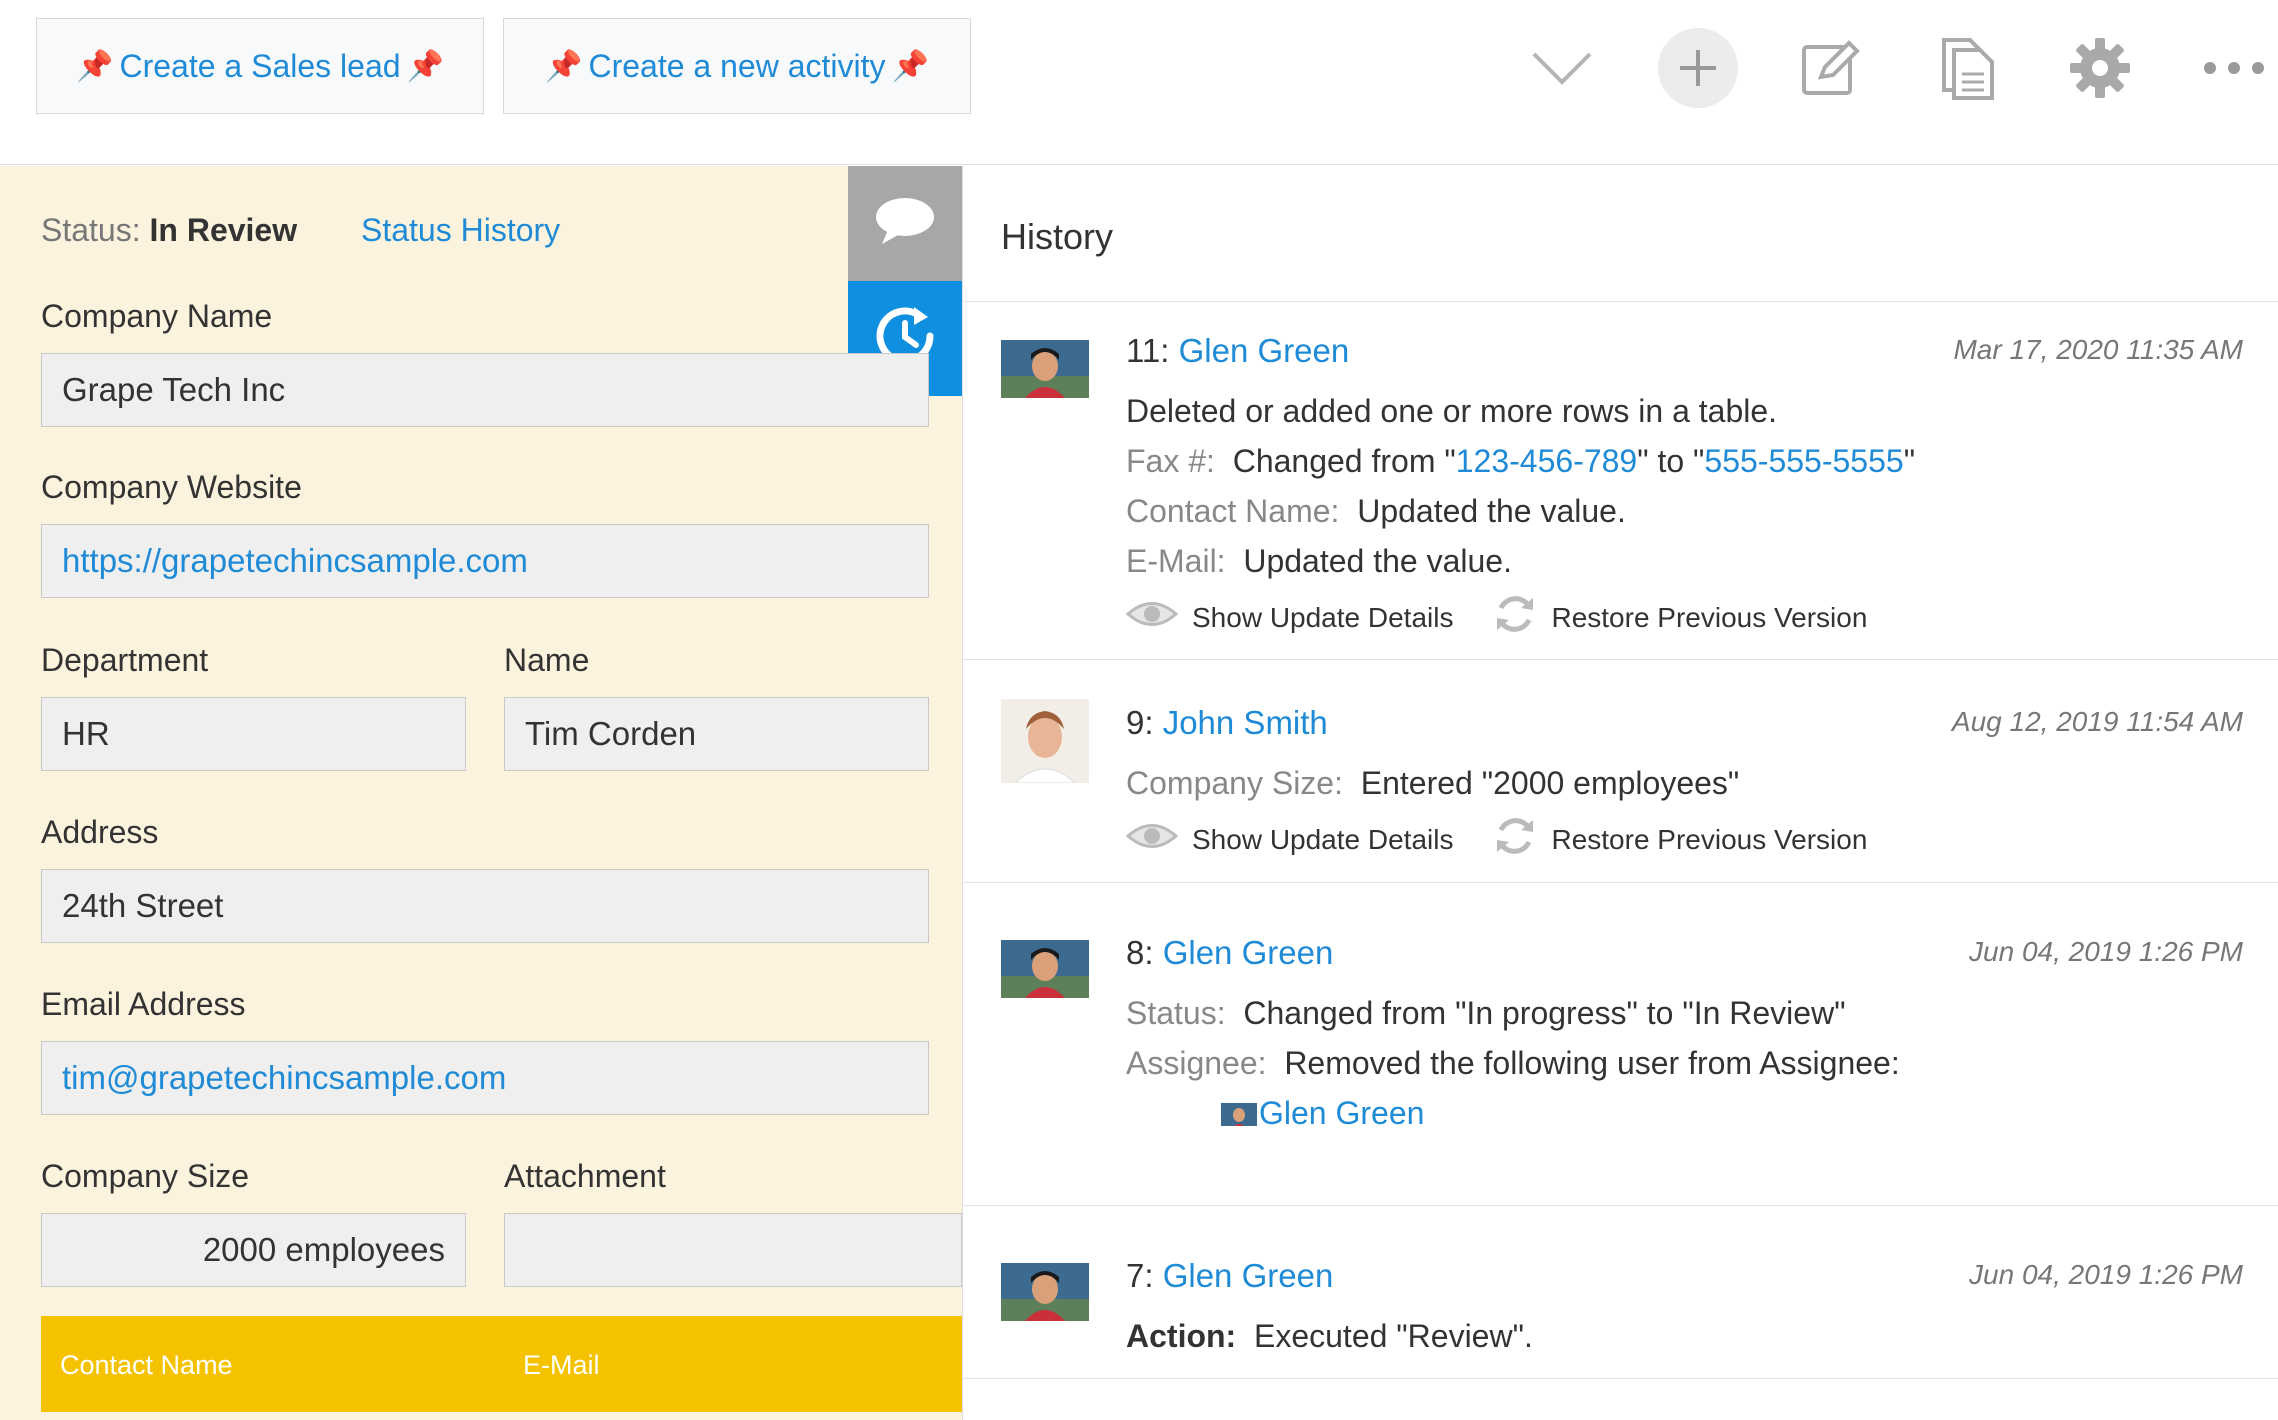 The height and width of the screenshot is (1420, 2278). I want to click on edit-icon, so click(1830, 68).